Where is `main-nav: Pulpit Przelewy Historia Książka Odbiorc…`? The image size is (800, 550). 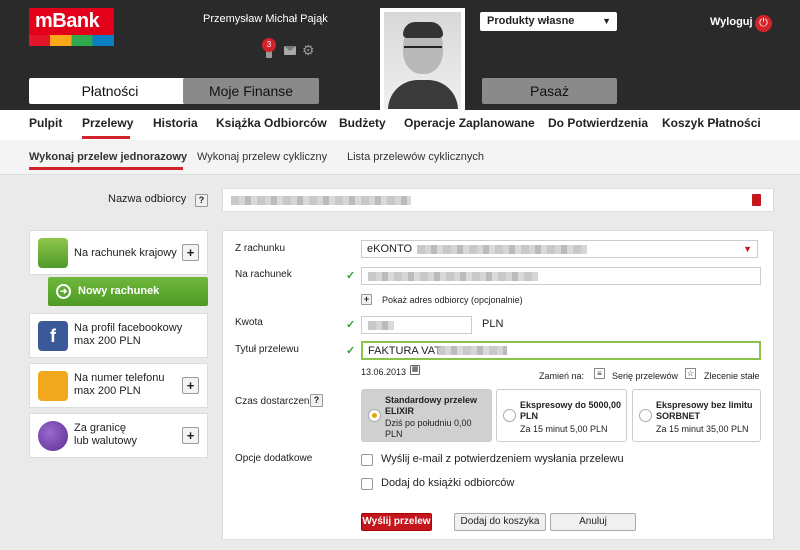 main-nav: Pulpit Przelewy Historia Książka Odbiorc… is located at coordinates (400, 125).